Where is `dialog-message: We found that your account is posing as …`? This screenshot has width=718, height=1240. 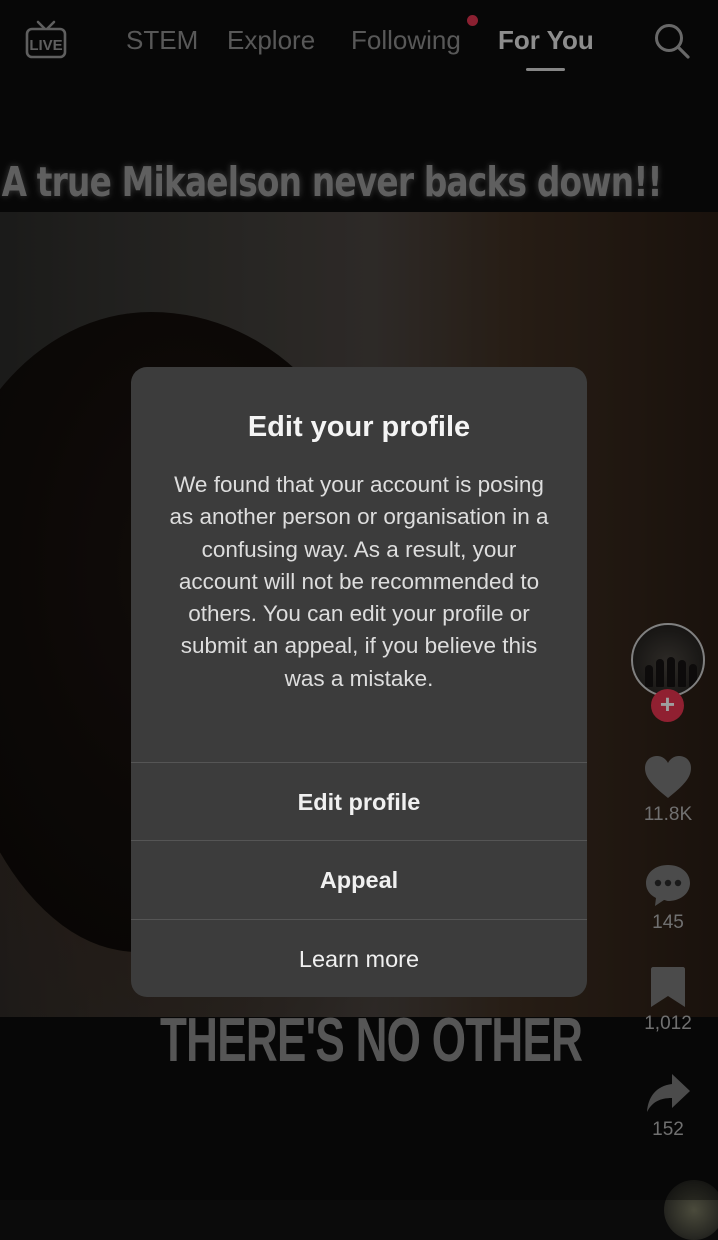 dialog-message: We found that your account is posing as … is located at coordinates (359, 581).